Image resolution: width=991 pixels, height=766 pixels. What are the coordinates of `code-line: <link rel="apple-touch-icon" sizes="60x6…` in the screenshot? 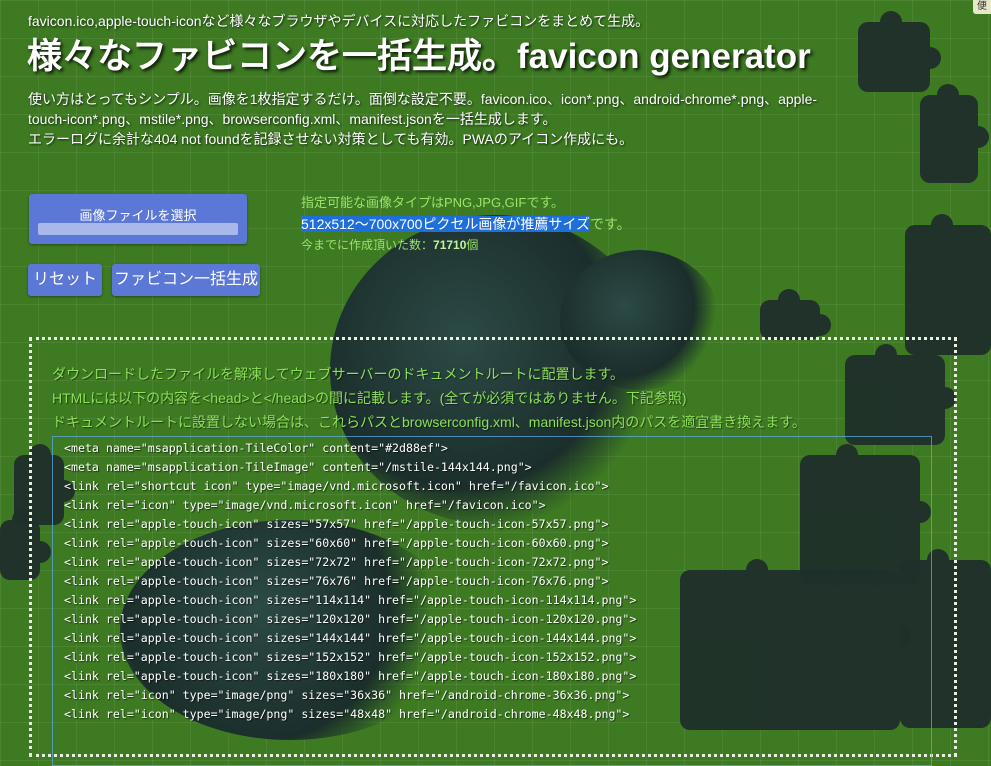 It's located at (336, 543).